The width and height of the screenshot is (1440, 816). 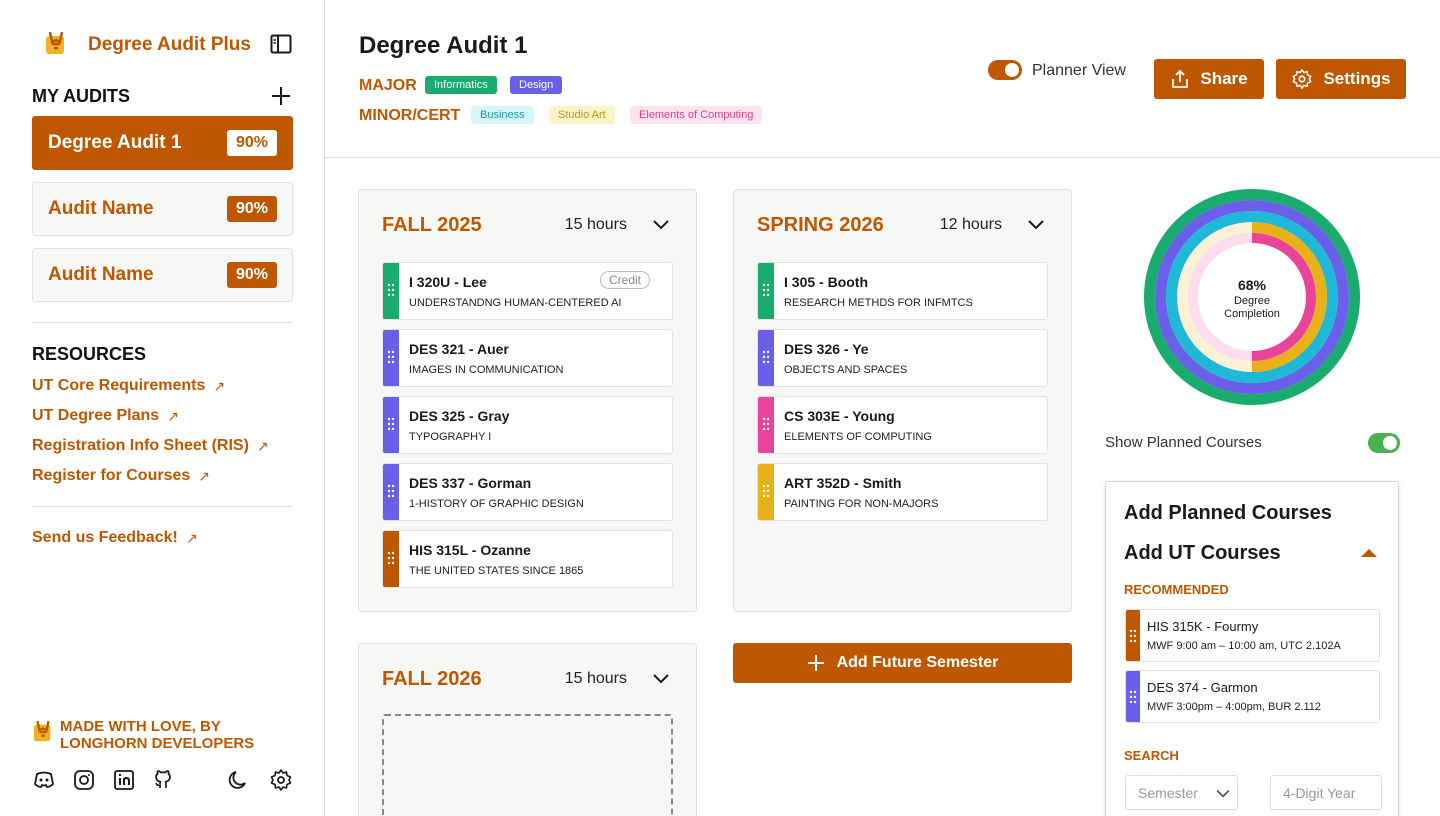 What do you see at coordinates (1252, 285) in the screenshot?
I see `completion-percent: 68%` at bounding box center [1252, 285].